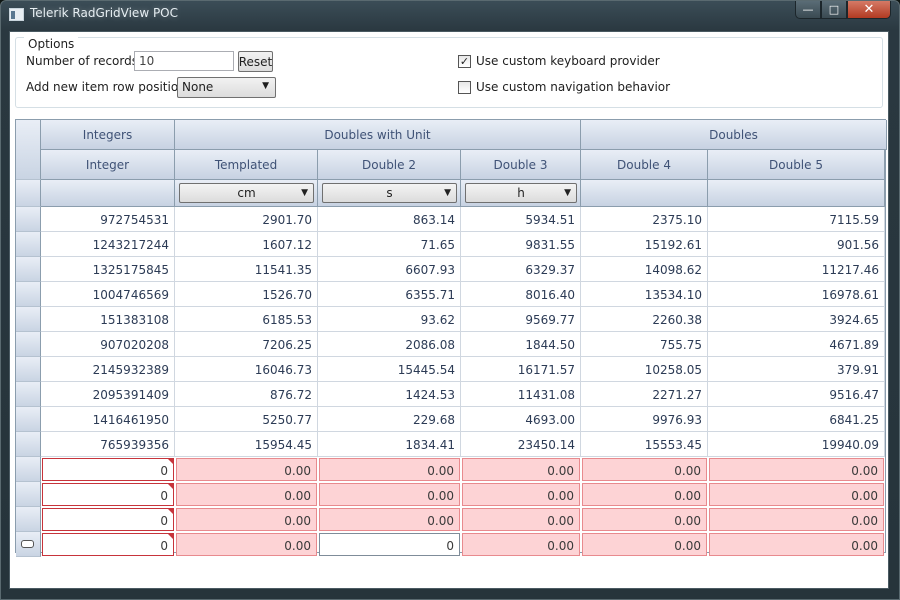 The height and width of the screenshot is (600, 900). What do you see at coordinates (389, 193) in the screenshot?
I see `unit-filter-combo: s ▼` at bounding box center [389, 193].